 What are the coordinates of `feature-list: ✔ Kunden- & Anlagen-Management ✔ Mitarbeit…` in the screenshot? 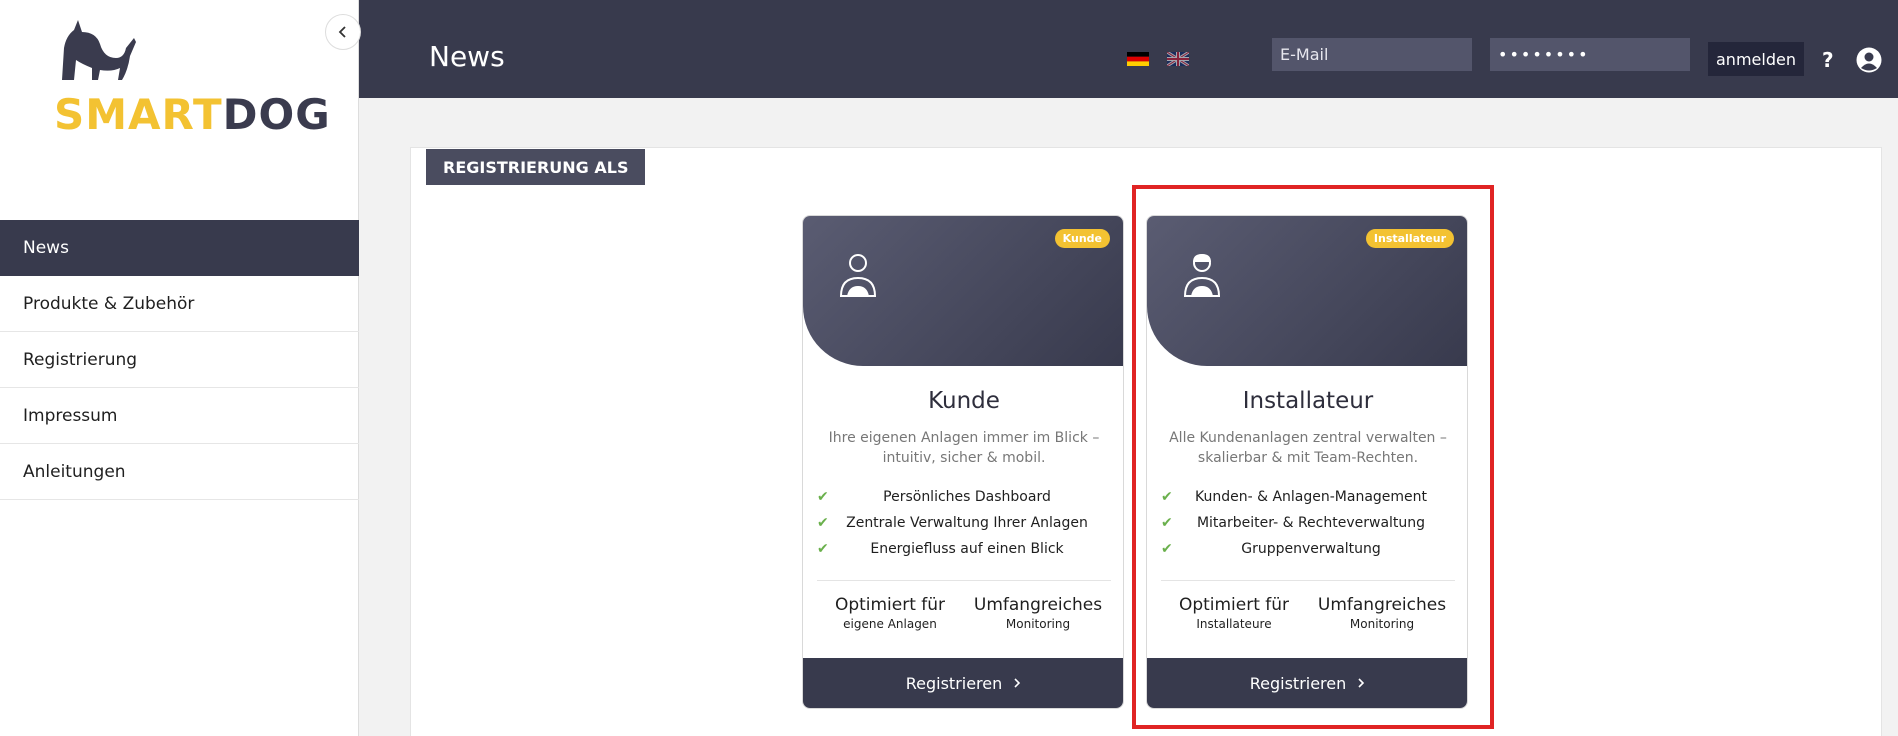 It's located at (1308, 523).